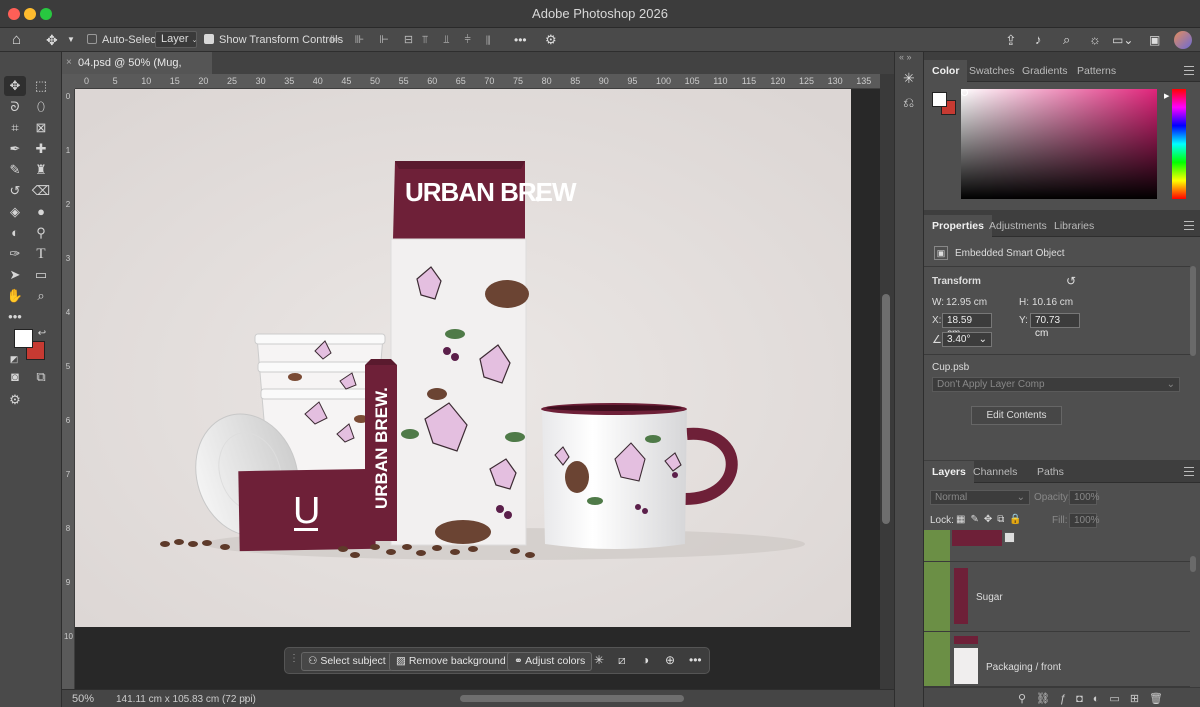  What do you see at coordinates (15, 317) in the screenshot?
I see `more-tools-icon: •••` at bounding box center [15, 317].